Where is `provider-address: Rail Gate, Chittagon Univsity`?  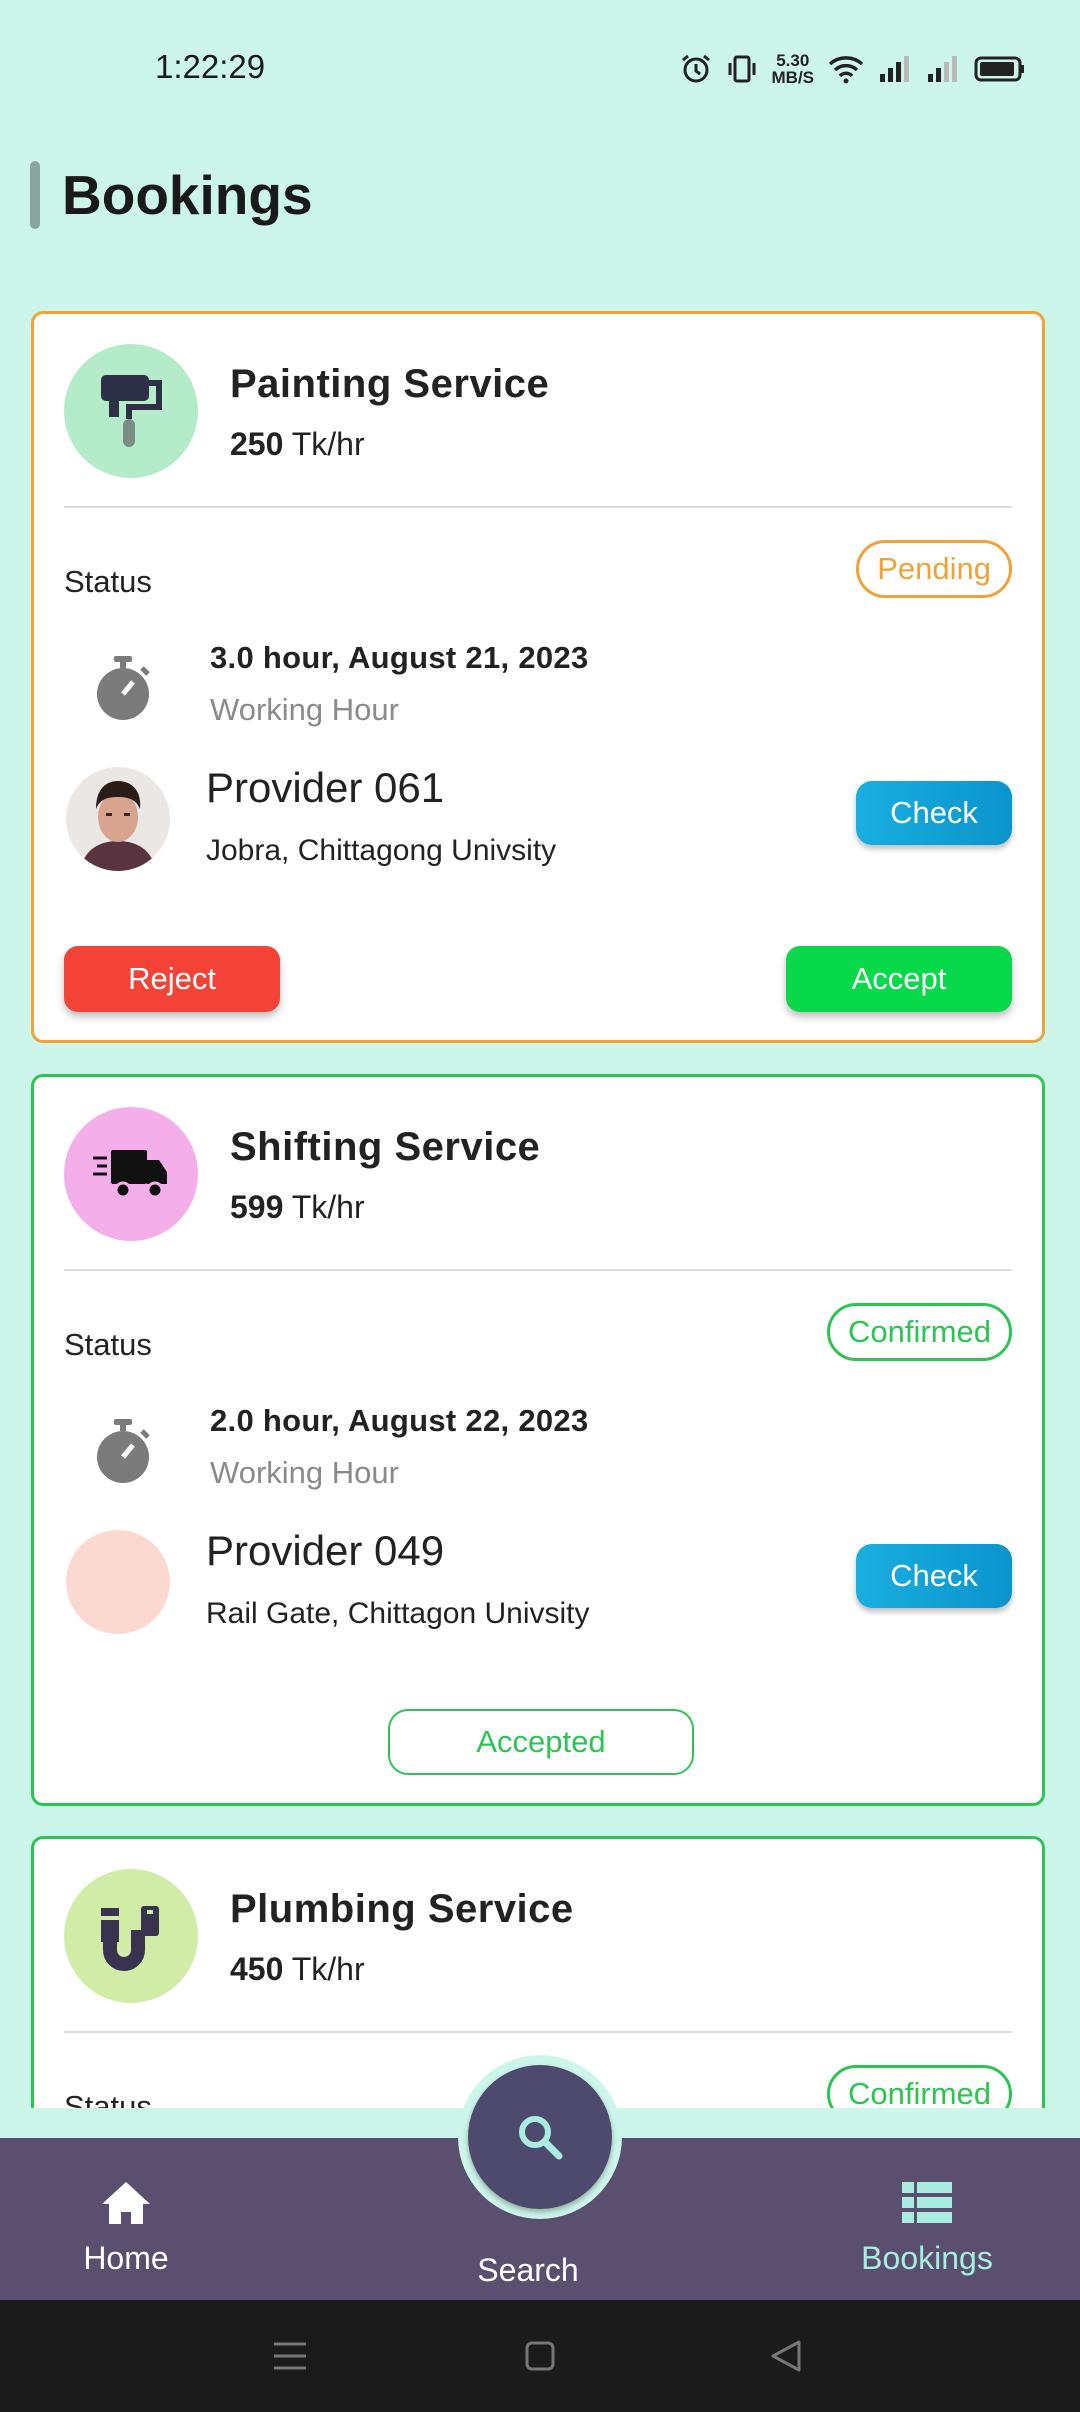
provider-address: Rail Gate, Chittagon Univsity is located at coordinates (398, 1613).